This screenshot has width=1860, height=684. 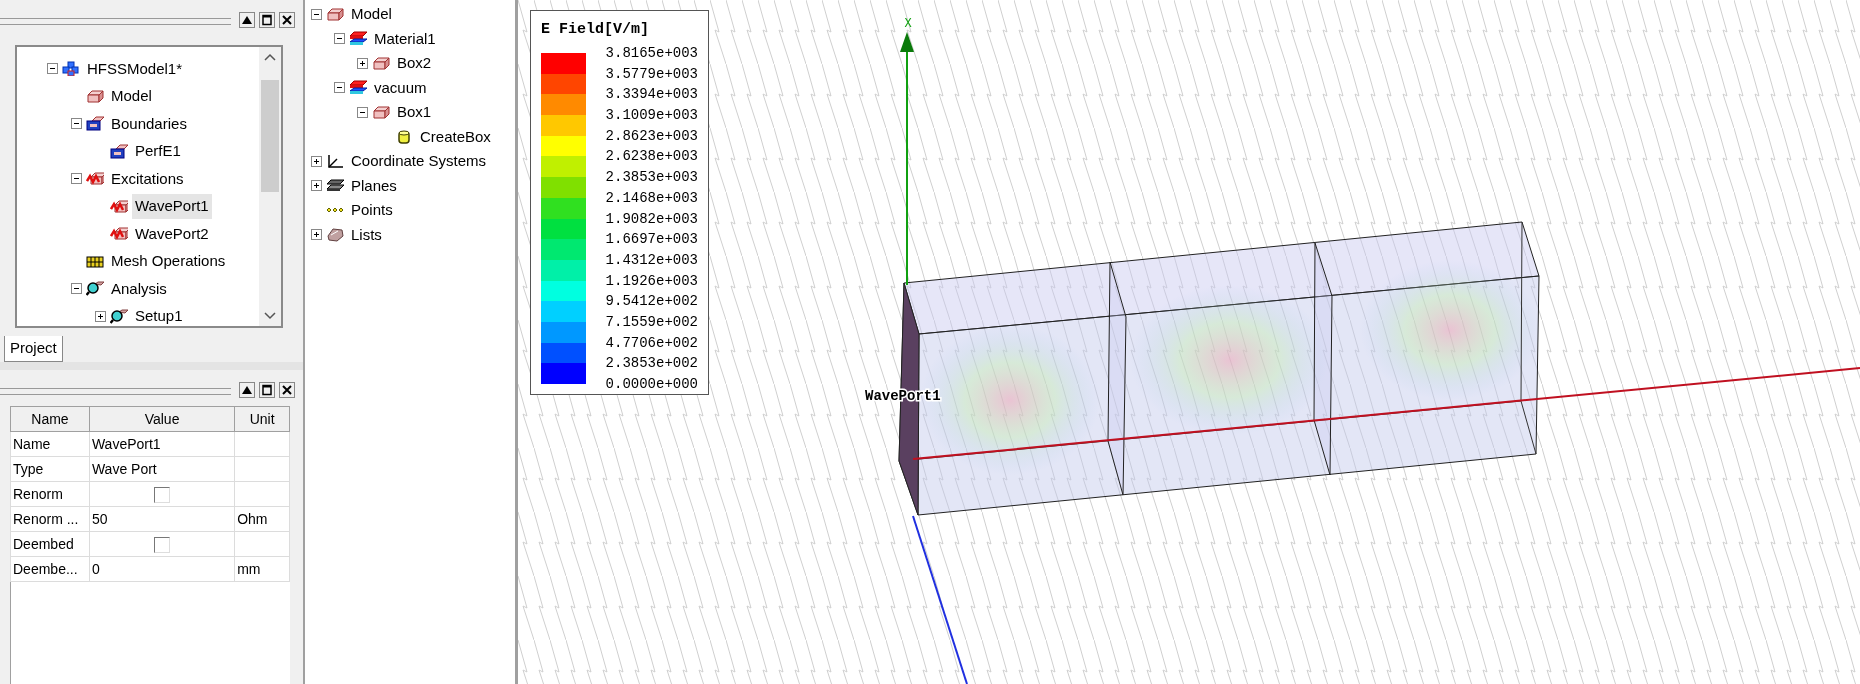 What do you see at coordinates (270, 136) in the screenshot?
I see `scroll-thumb` at bounding box center [270, 136].